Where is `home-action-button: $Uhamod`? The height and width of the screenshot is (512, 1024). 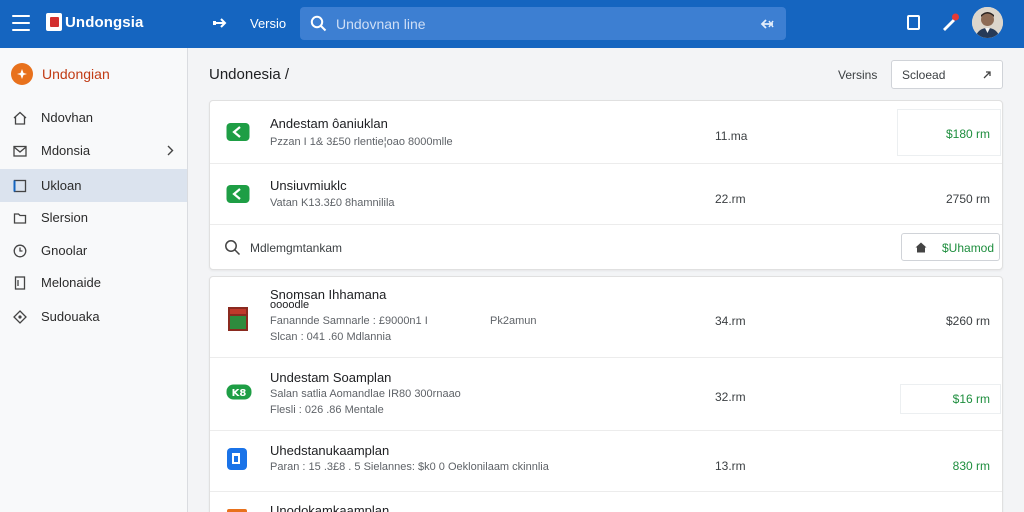
home-action-button: $Uhamod is located at coordinates (950, 247).